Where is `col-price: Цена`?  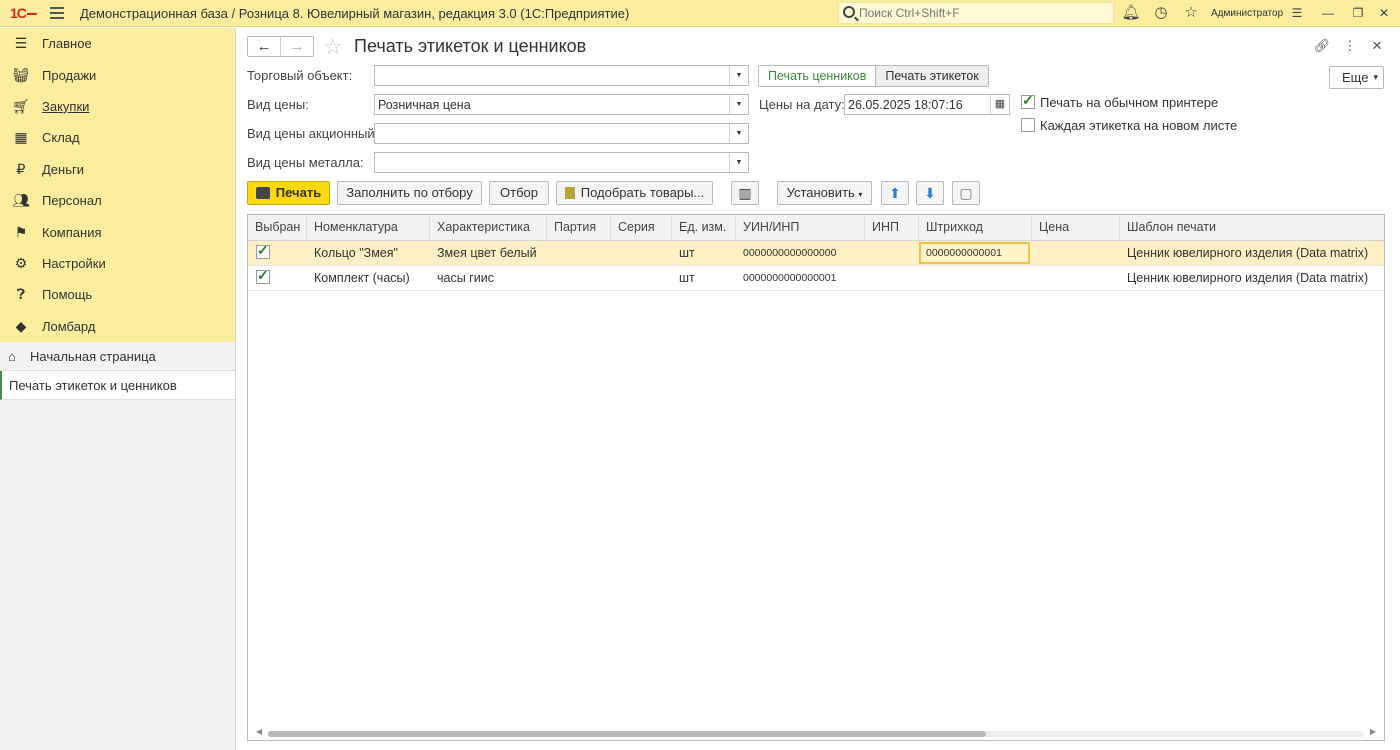 col-price: Цена is located at coordinates (1076, 227).